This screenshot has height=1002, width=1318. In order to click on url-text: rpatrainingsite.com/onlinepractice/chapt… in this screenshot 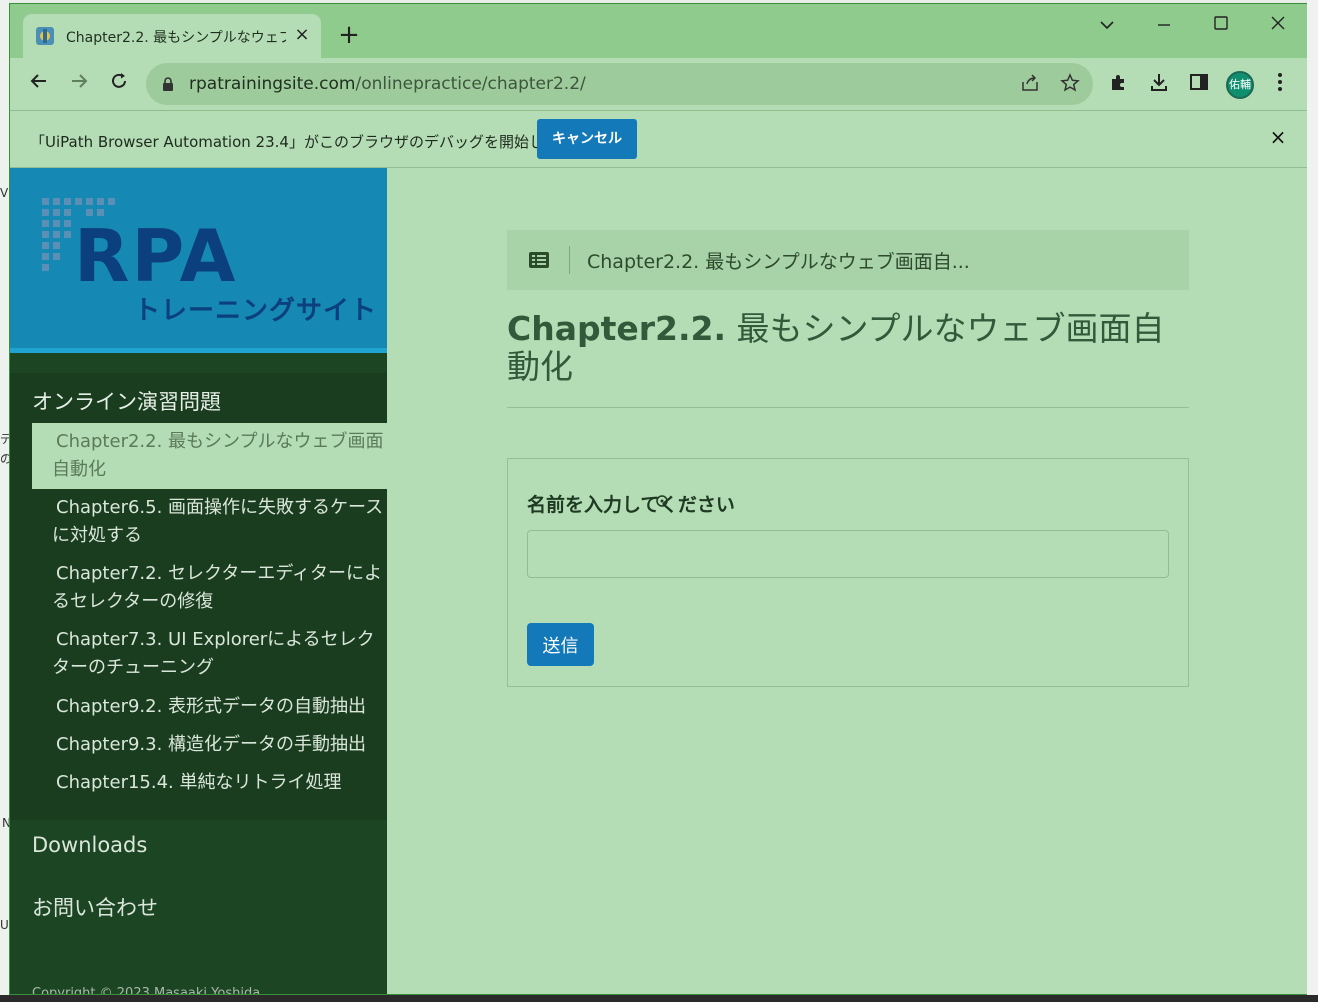, I will do `click(387, 84)`.